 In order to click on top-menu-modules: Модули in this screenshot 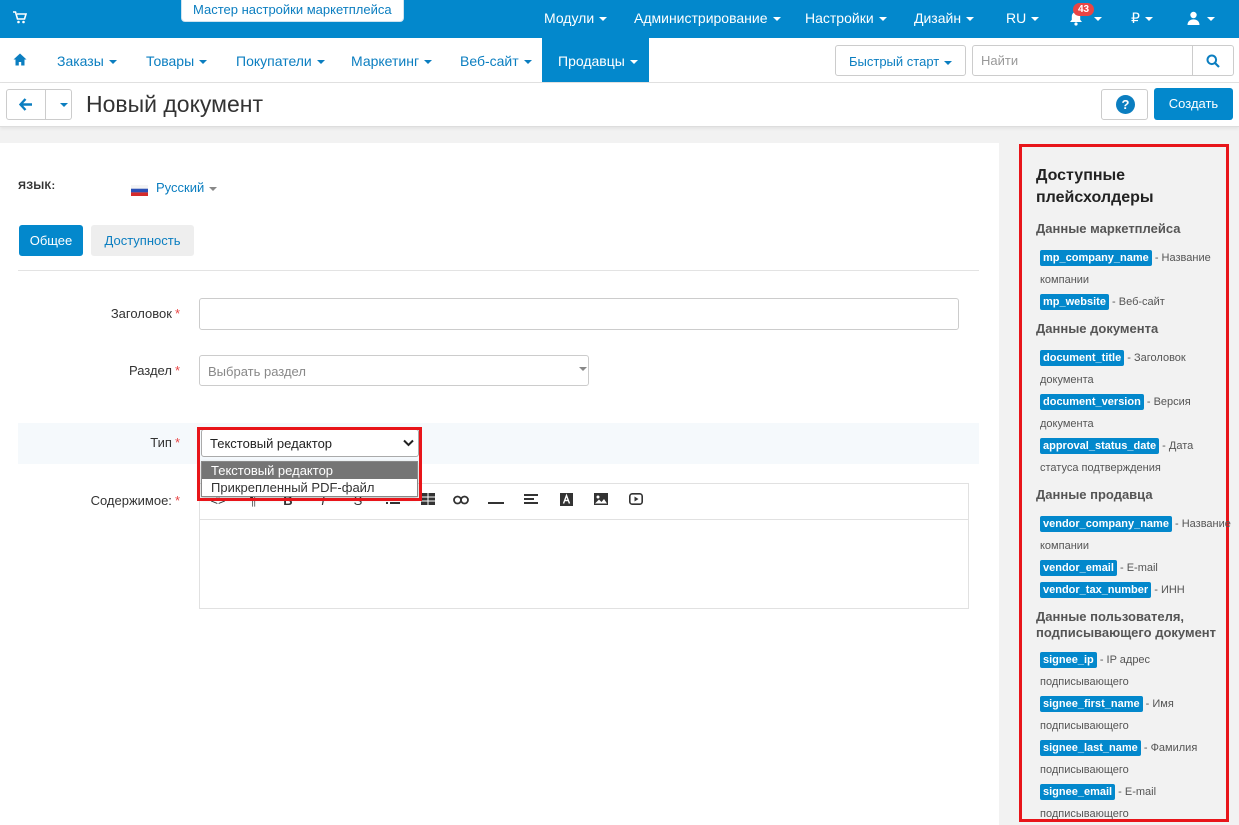, I will do `click(576, 18)`.